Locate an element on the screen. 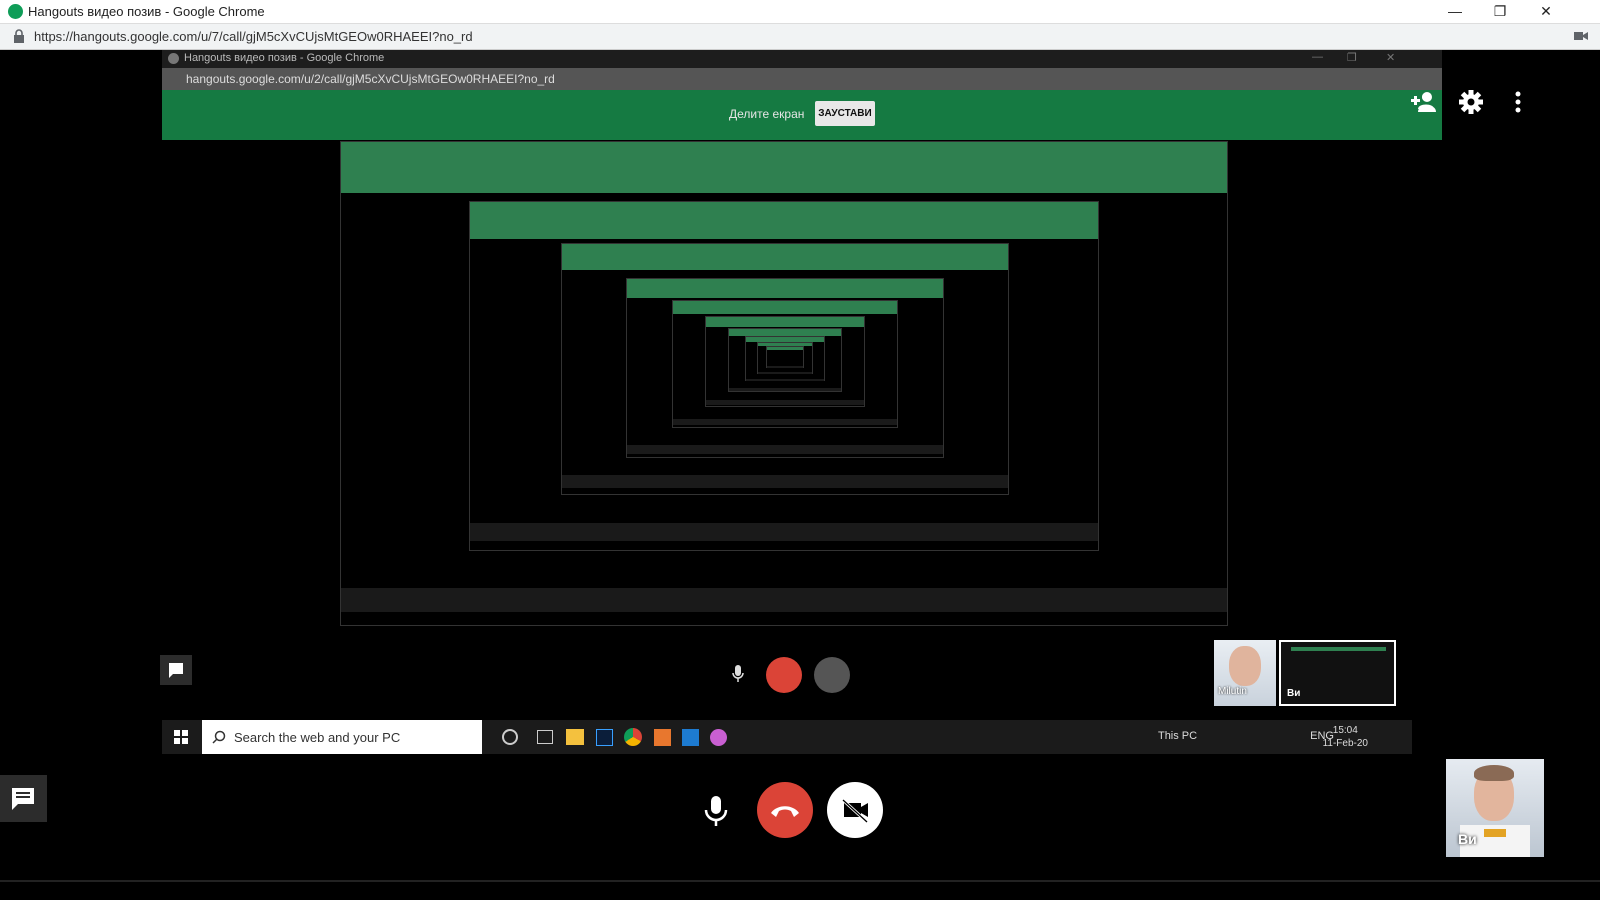 The image size is (1600, 900). inner-xampp-icon is located at coordinates (662, 737).